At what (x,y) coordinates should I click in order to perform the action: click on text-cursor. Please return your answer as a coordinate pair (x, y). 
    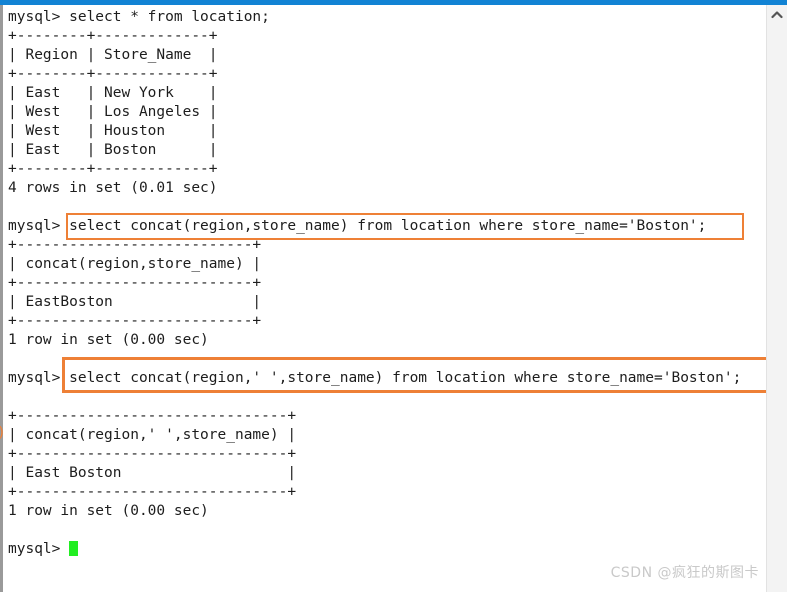
    Looking at the image, I should click on (74, 548).